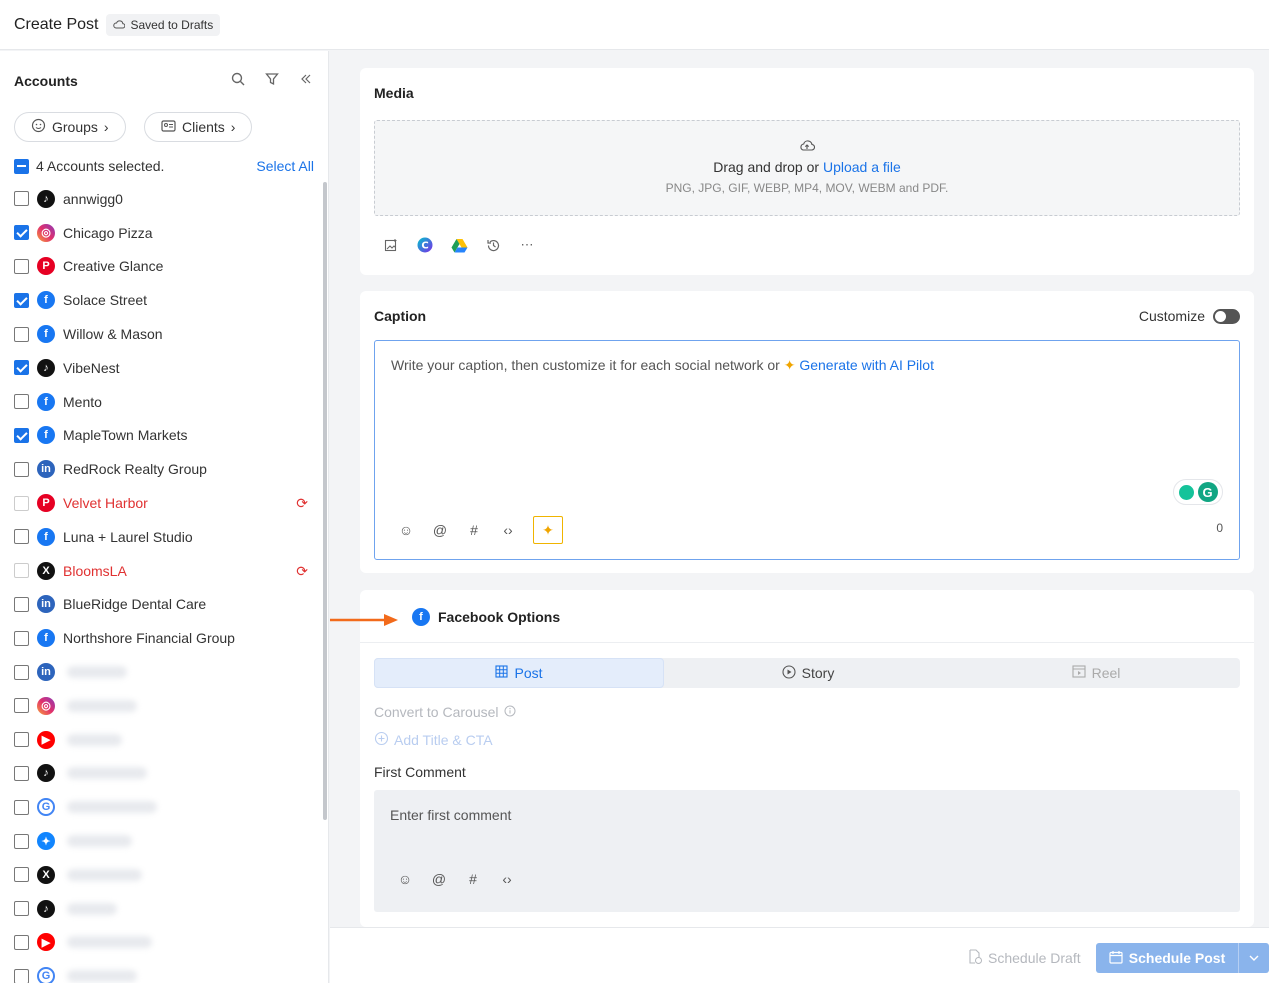 This screenshot has width=1269, height=983. What do you see at coordinates (1207, 492) in the screenshot?
I see `grammarly-icon: G` at bounding box center [1207, 492].